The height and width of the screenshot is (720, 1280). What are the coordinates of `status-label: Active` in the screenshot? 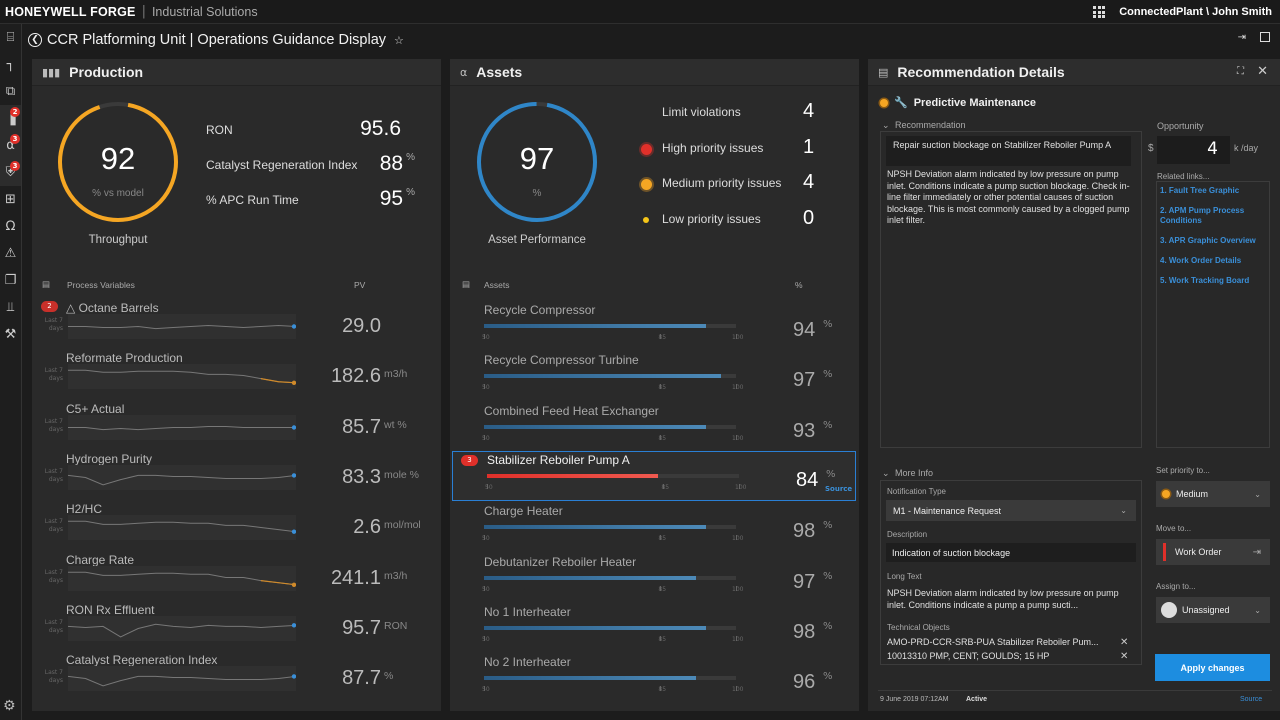 It's located at (977, 699).